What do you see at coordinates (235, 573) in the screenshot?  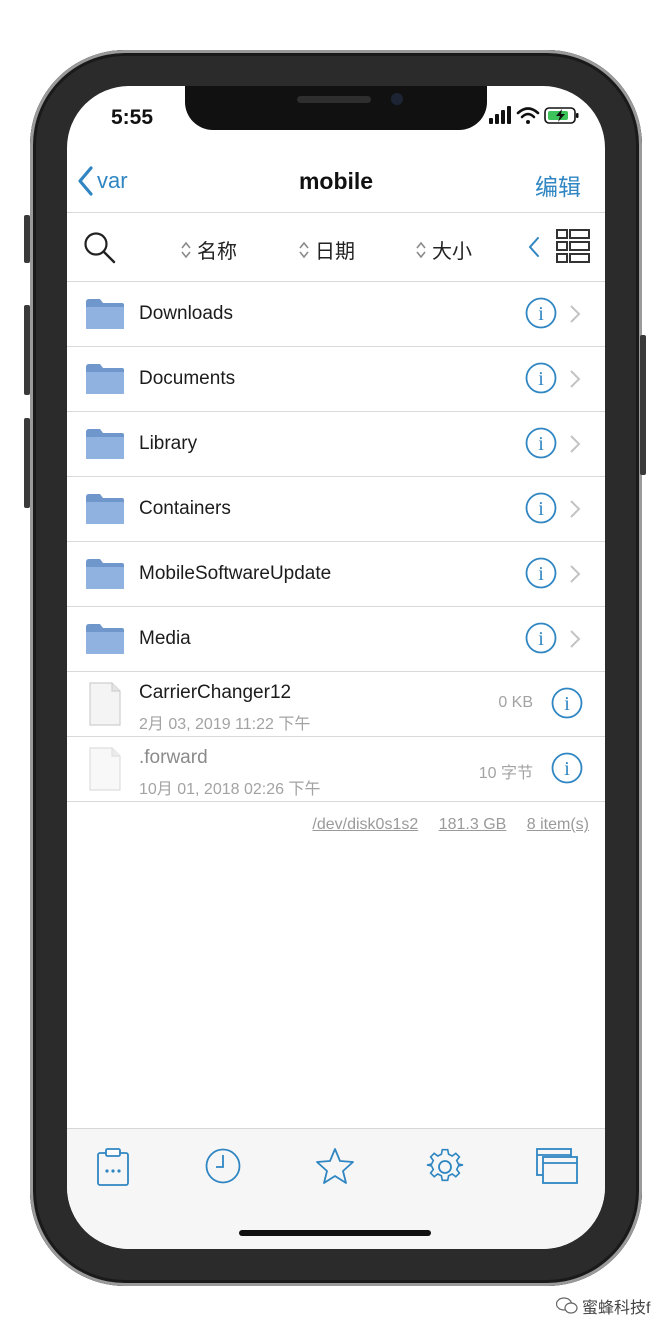 I see `folder-name: MobileSoftwareUpdate` at bounding box center [235, 573].